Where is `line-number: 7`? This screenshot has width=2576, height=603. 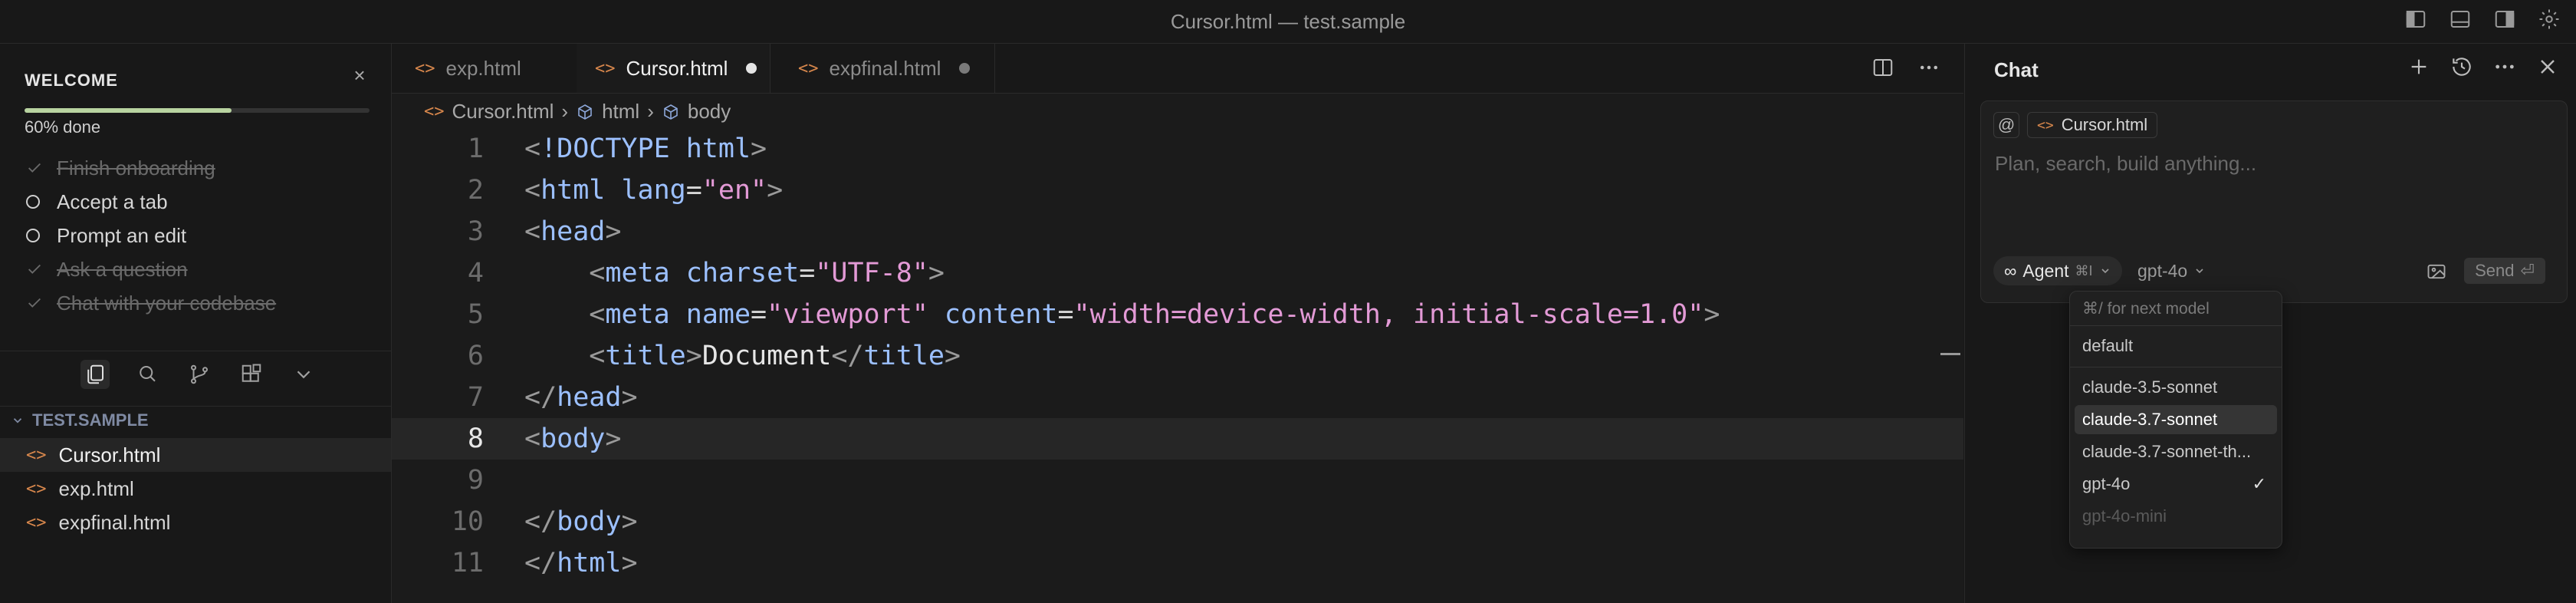 line-number: 7 is located at coordinates (476, 398).